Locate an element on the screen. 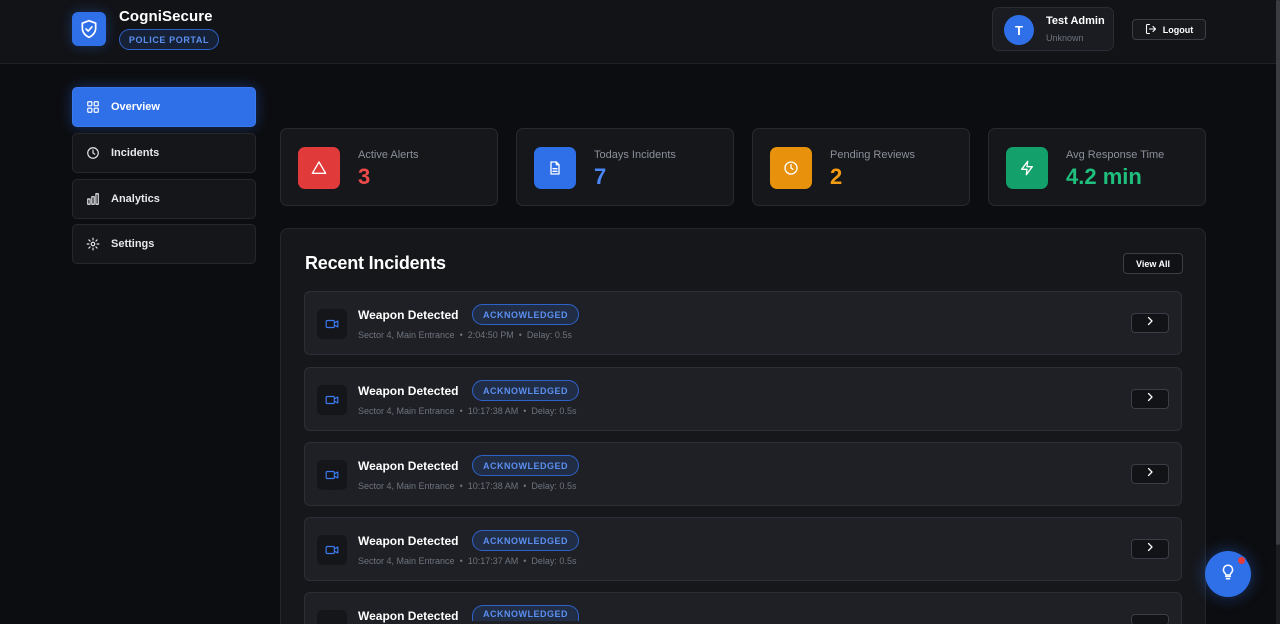 This screenshot has height=624, width=1280. stat-card-active-alerts: Active Alerts 3 is located at coordinates (389, 167).